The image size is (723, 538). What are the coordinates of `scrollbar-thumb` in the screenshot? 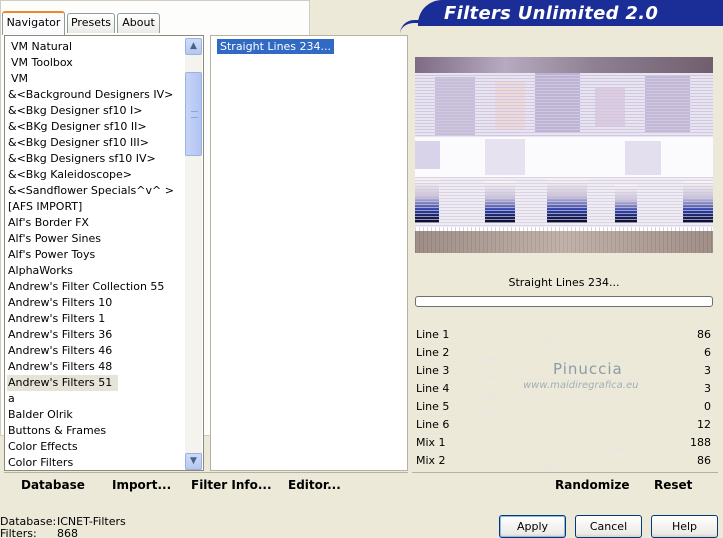 It's located at (193, 114).